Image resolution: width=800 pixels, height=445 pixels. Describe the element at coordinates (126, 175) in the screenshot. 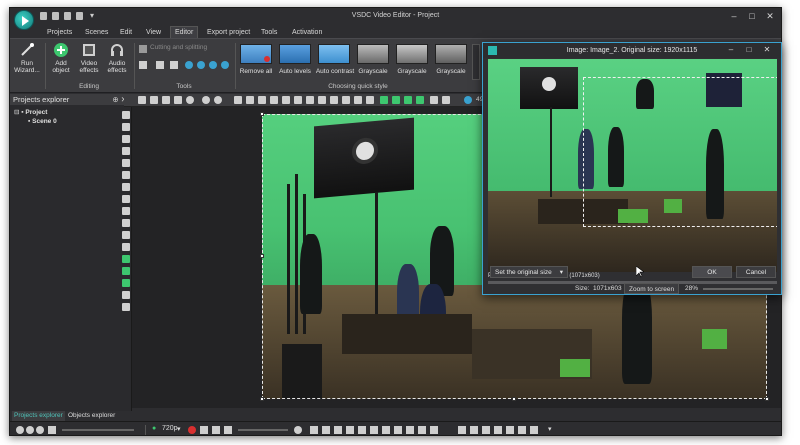

I see `ellipse-icon` at that location.